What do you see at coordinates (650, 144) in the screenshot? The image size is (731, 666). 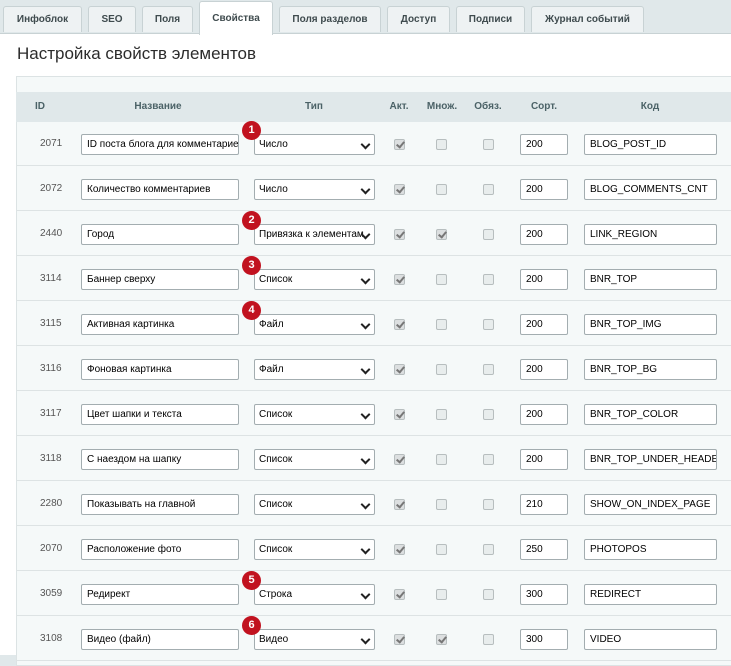 I see `code-input: BLOG_POST_ID` at bounding box center [650, 144].